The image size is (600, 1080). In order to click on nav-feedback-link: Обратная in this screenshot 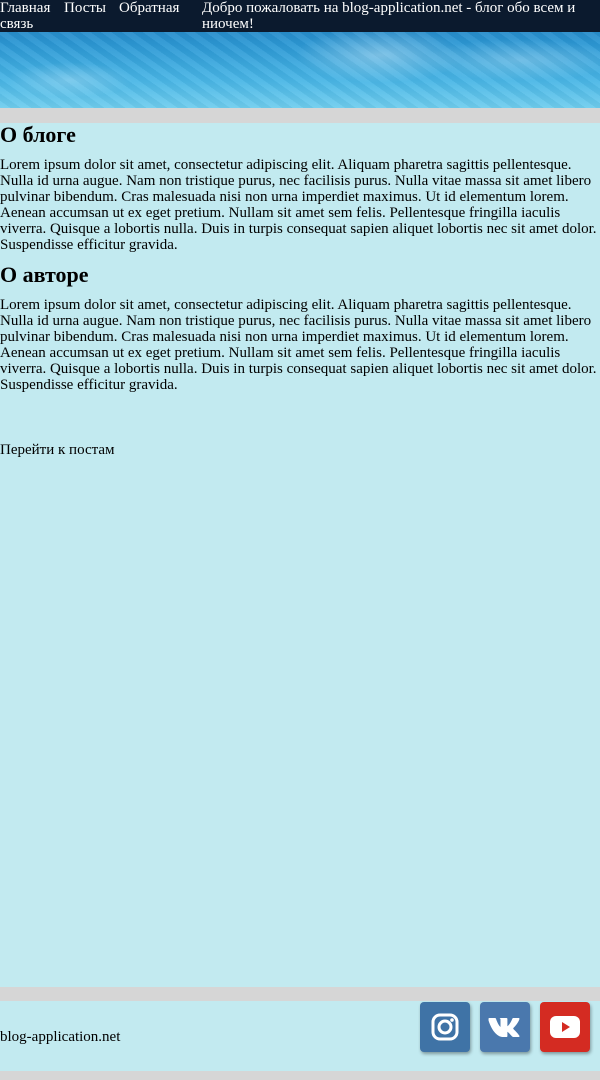, I will do `click(149, 8)`.